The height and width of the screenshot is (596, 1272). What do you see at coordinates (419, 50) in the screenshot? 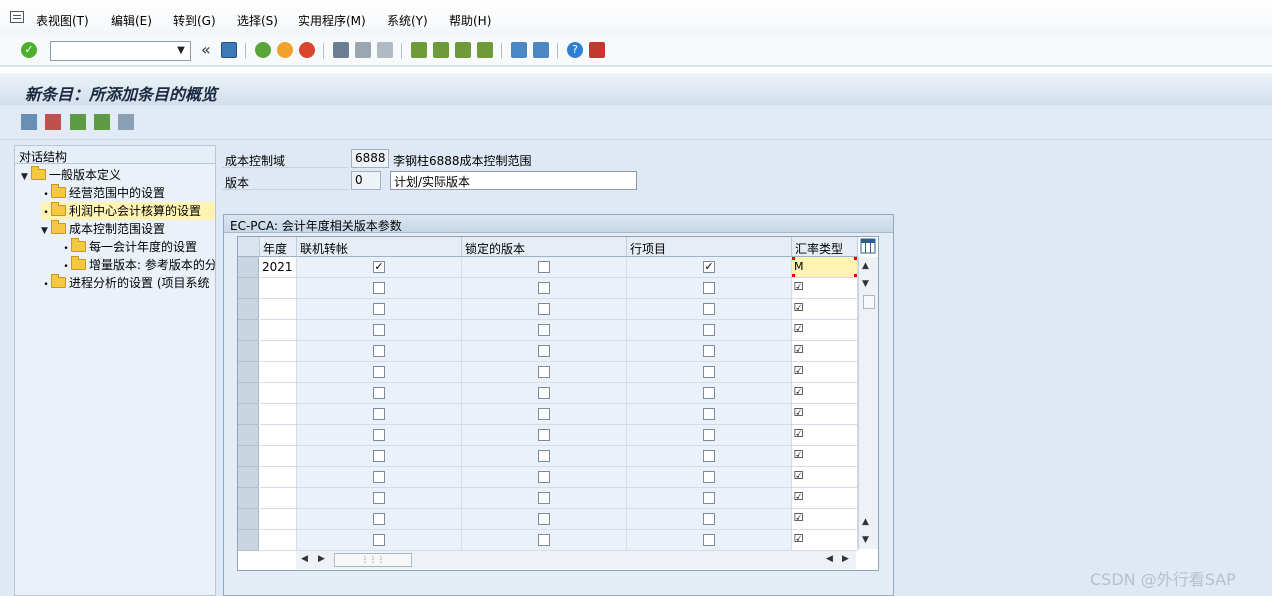
I see `first-page-icon` at bounding box center [419, 50].